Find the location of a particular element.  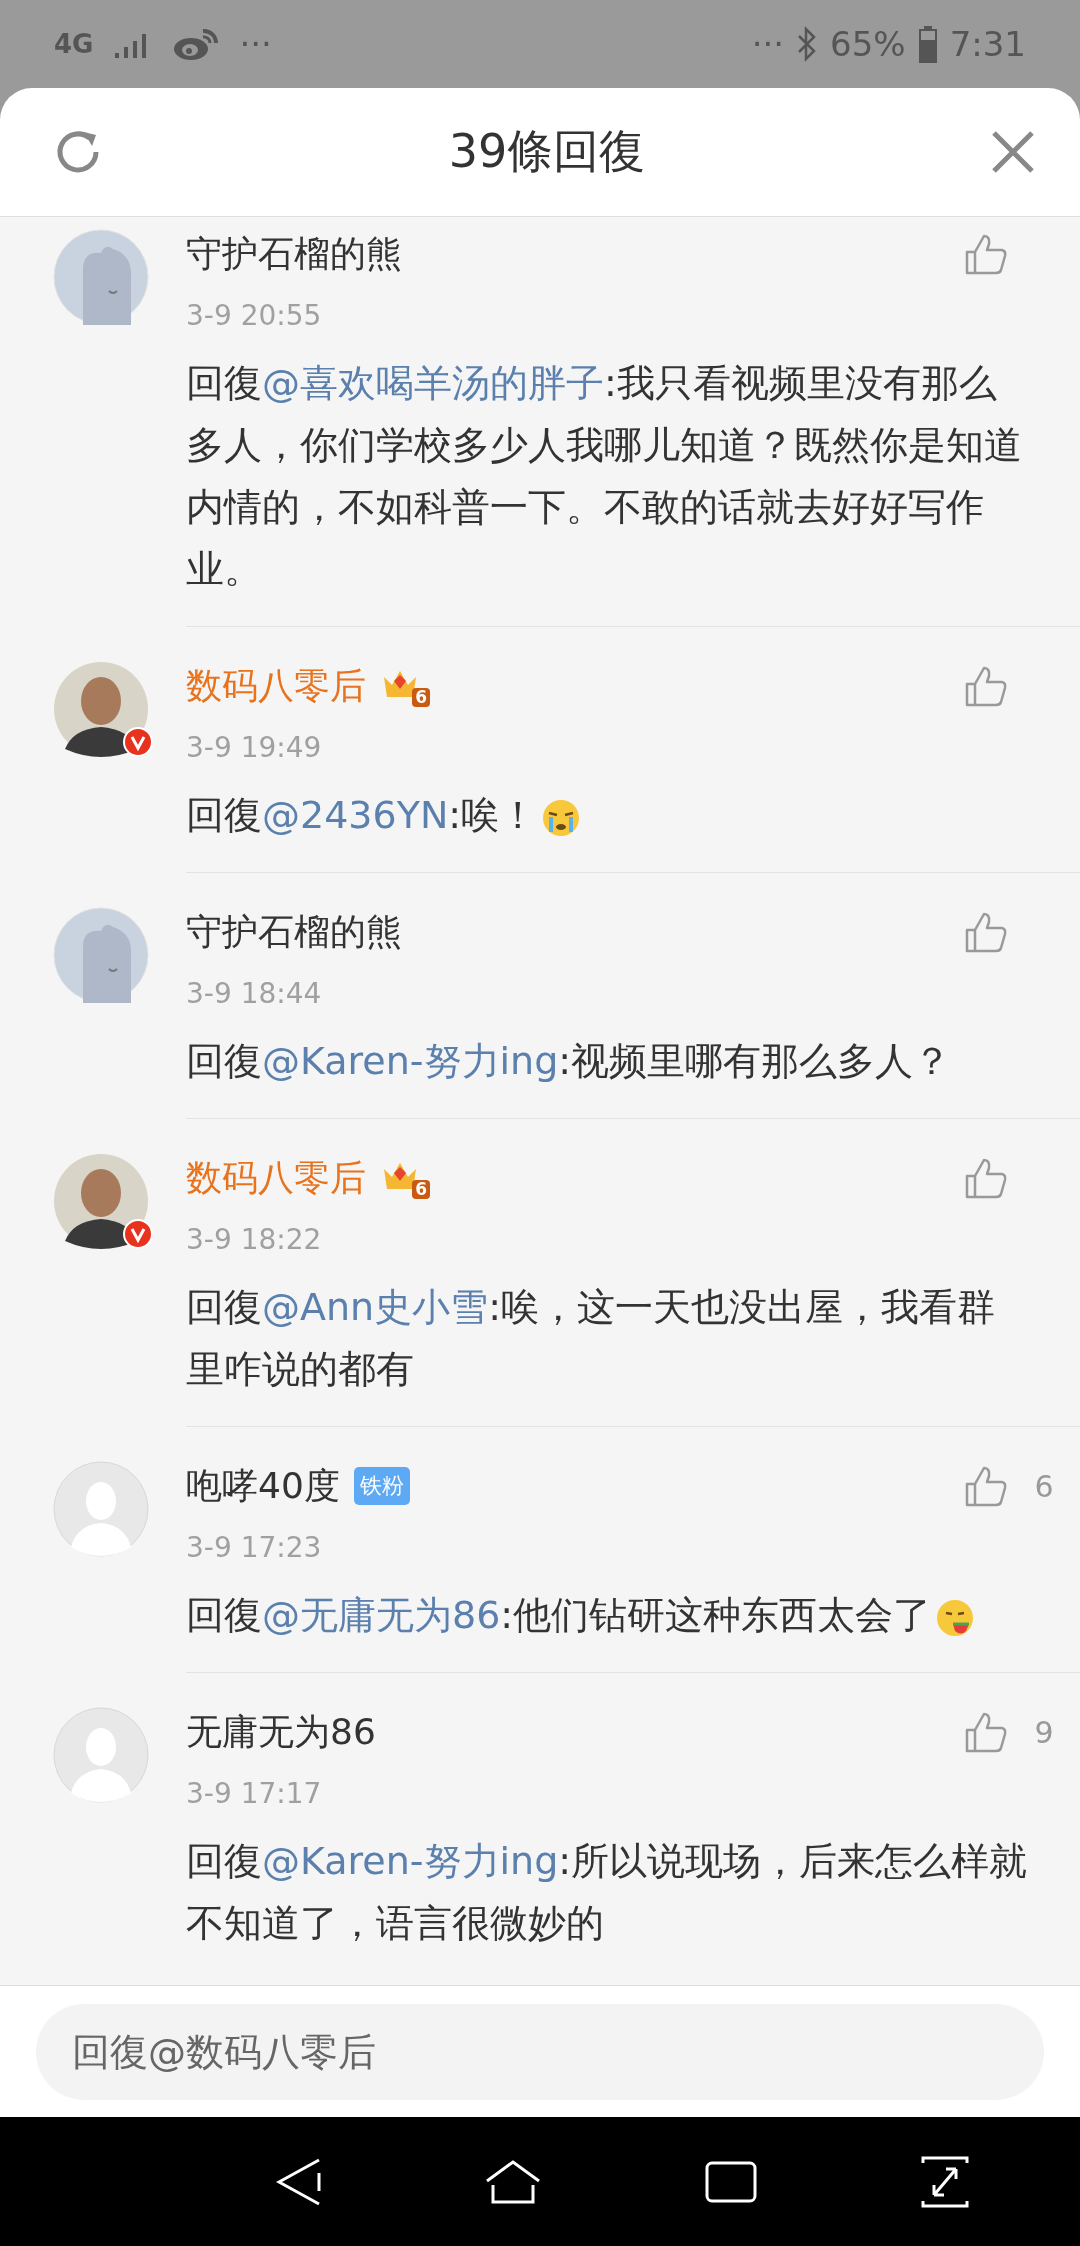

header-title: 39條回復 is located at coordinates (547, 151).